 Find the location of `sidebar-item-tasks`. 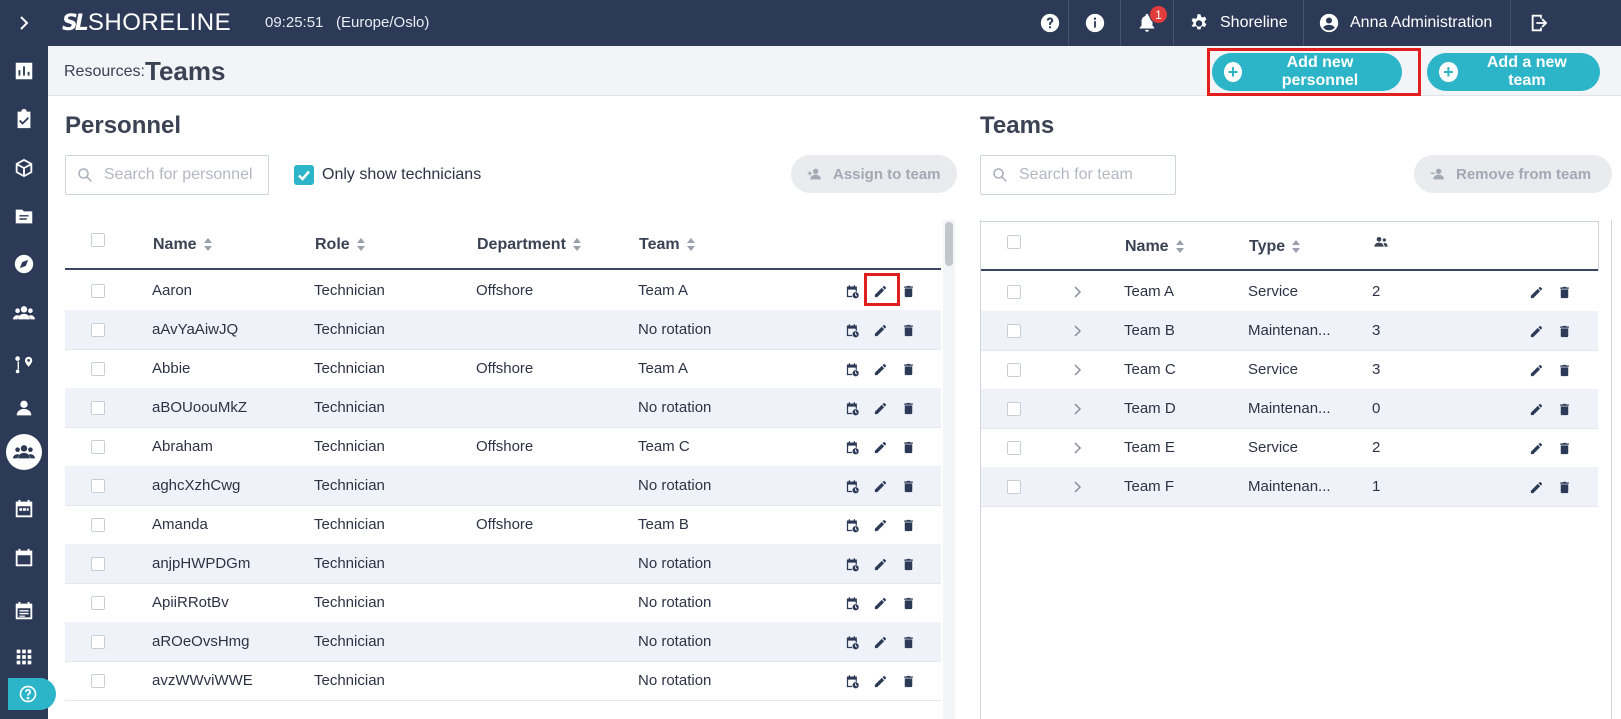

sidebar-item-tasks is located at coordinates (24, 119).